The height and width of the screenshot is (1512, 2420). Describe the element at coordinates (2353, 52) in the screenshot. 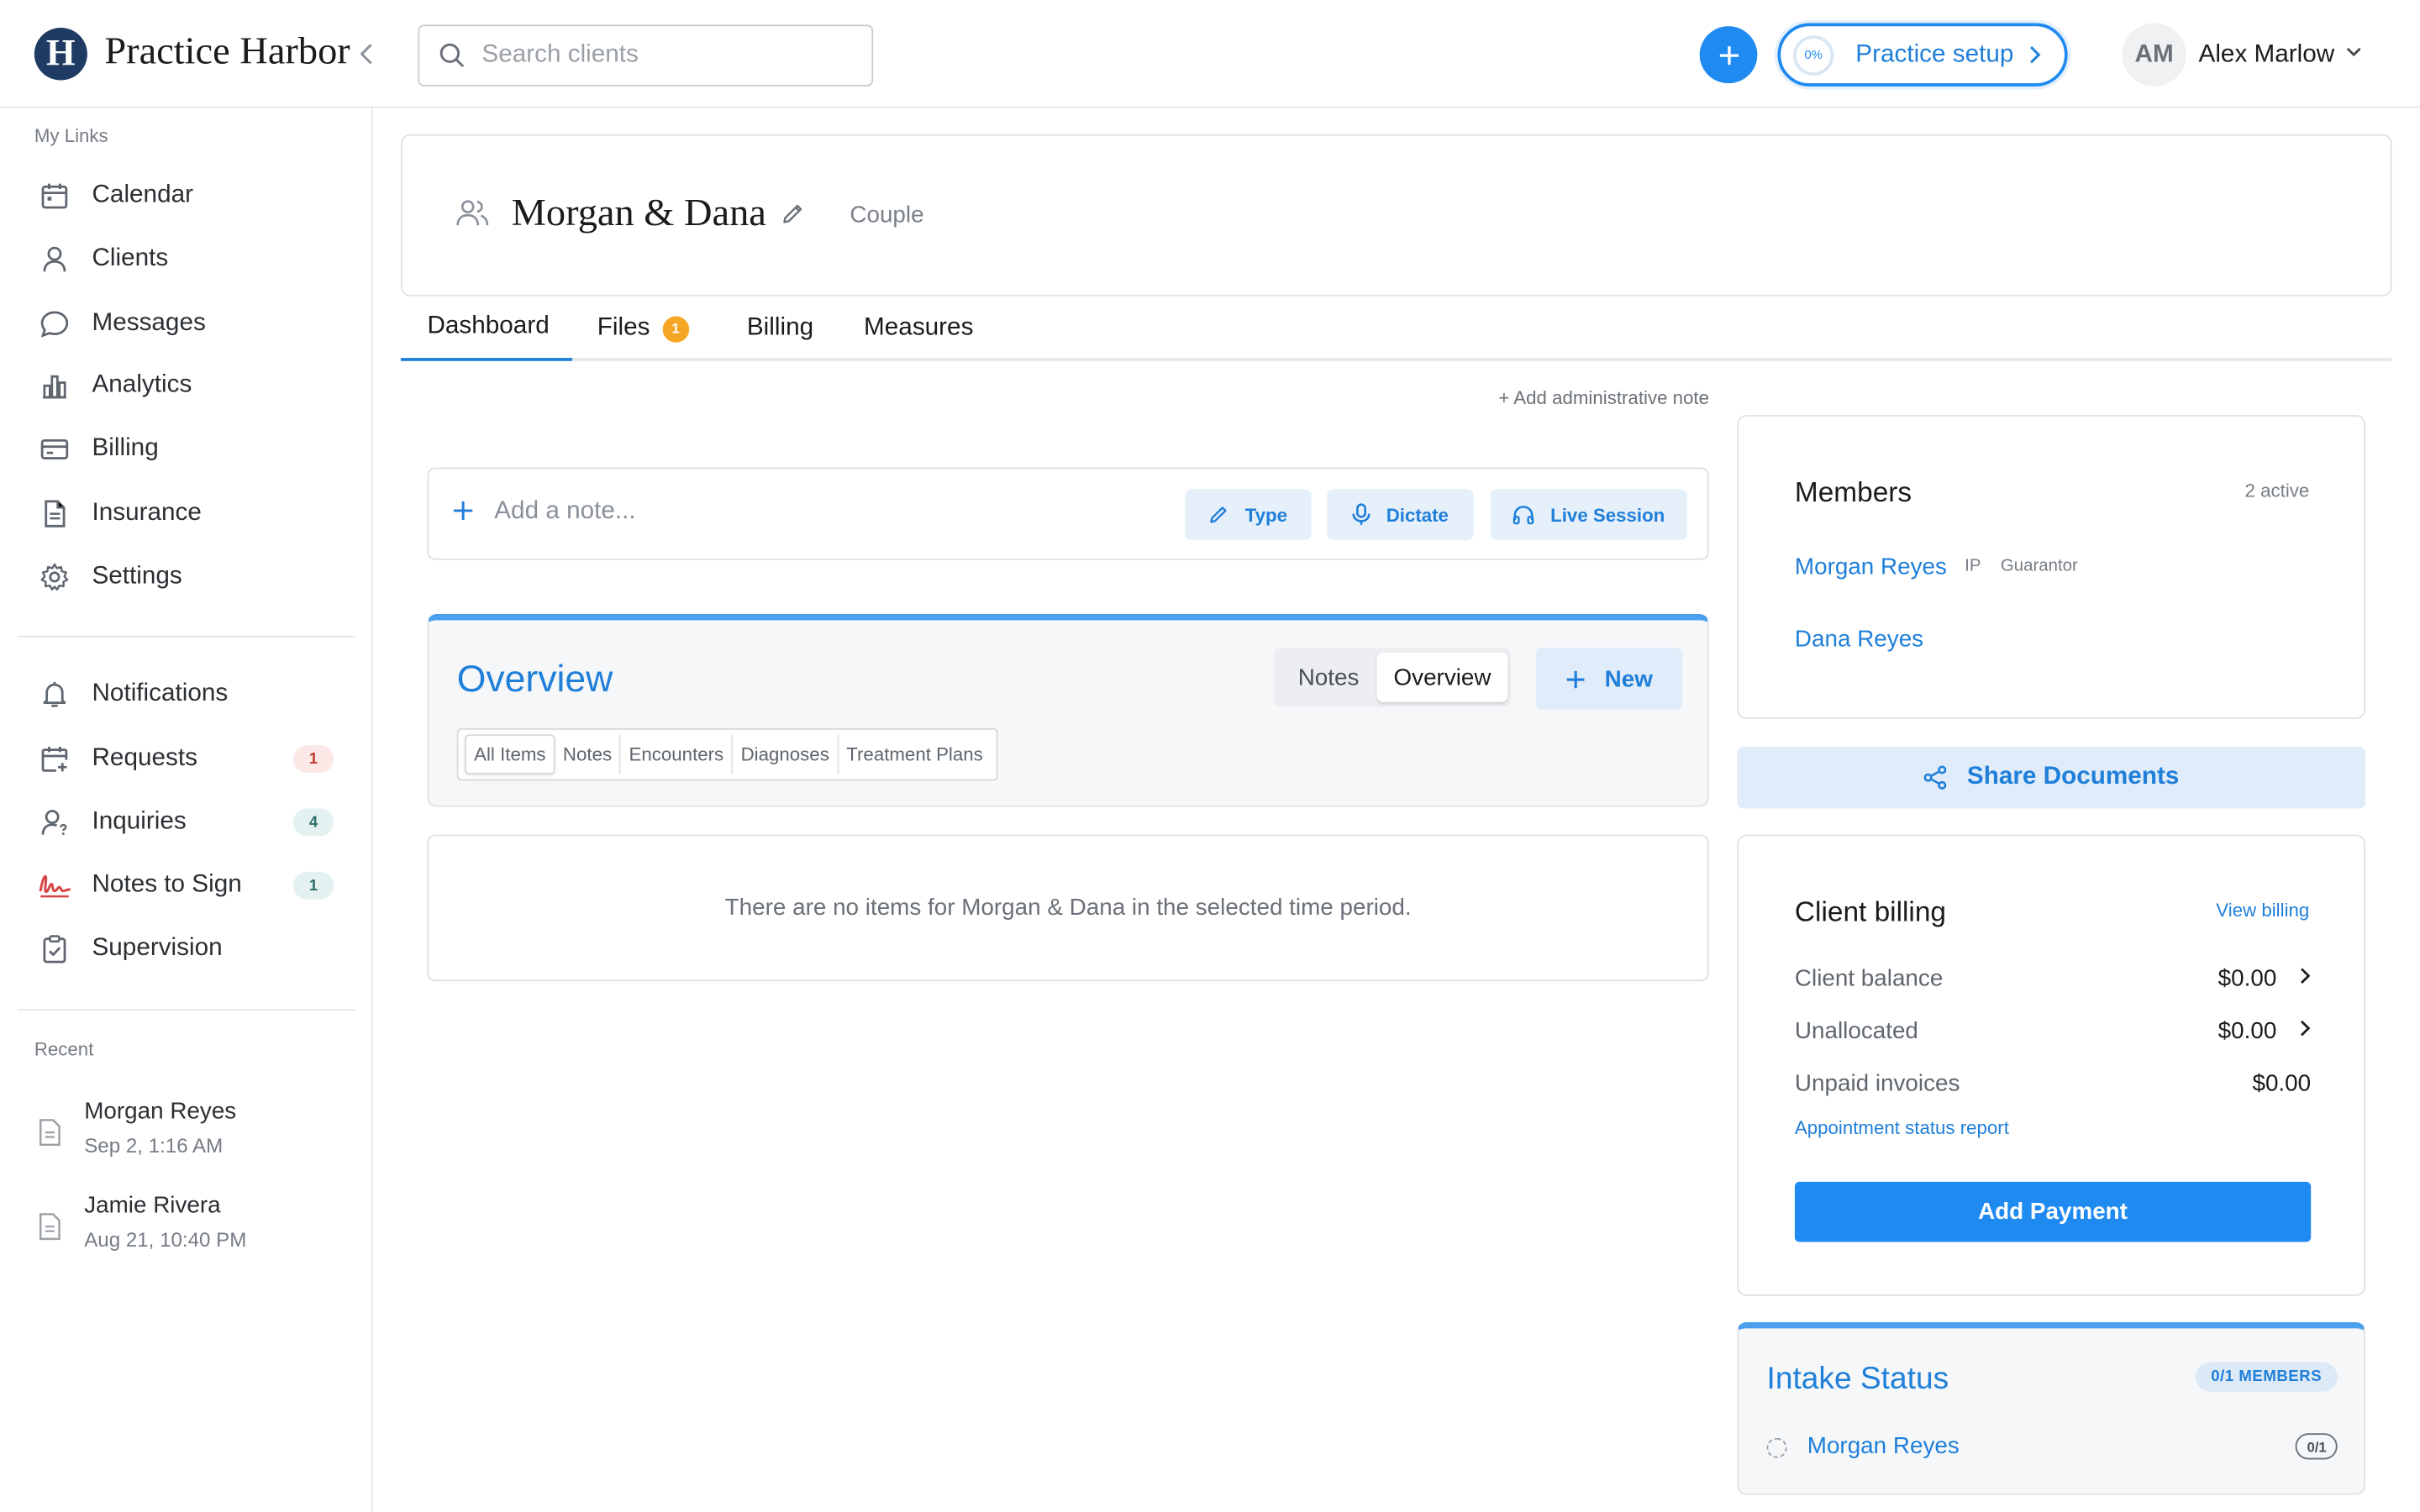

I see `chevron-down-icon` at that location.